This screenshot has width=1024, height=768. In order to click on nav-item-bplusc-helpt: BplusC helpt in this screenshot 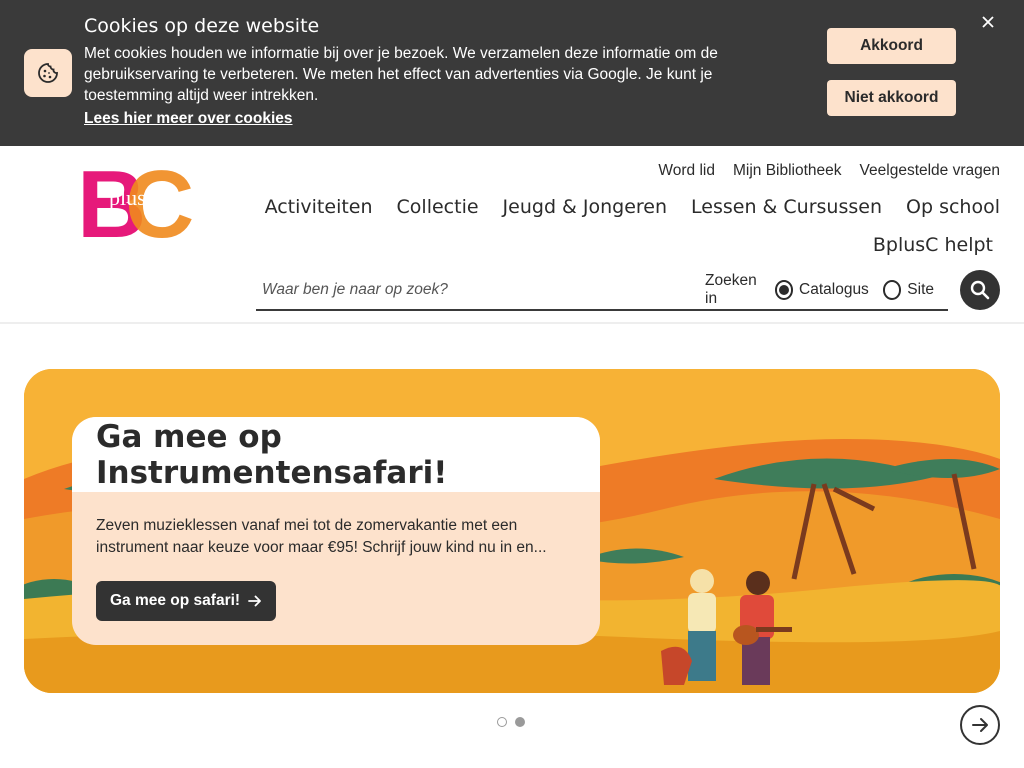, I will do `click(933, 245)`.